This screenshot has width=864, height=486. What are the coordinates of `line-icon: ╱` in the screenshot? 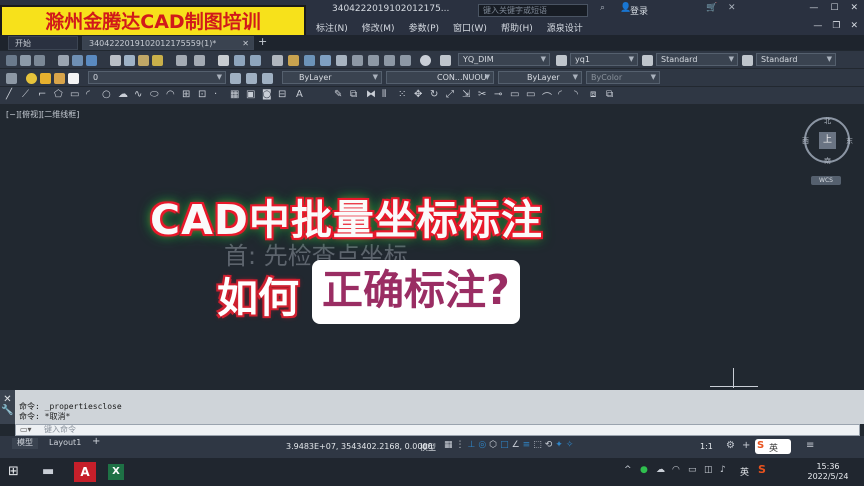 It's located at (9, 94).